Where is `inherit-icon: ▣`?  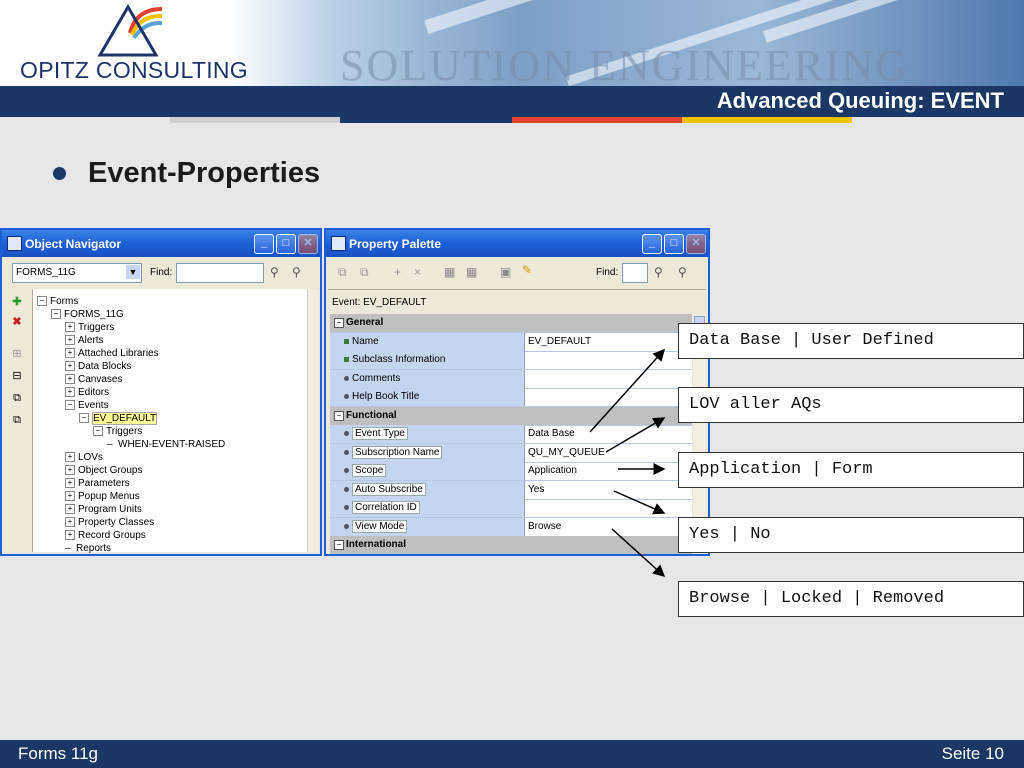 inherit-icon: ▣ is located at coordinates (505, 272).